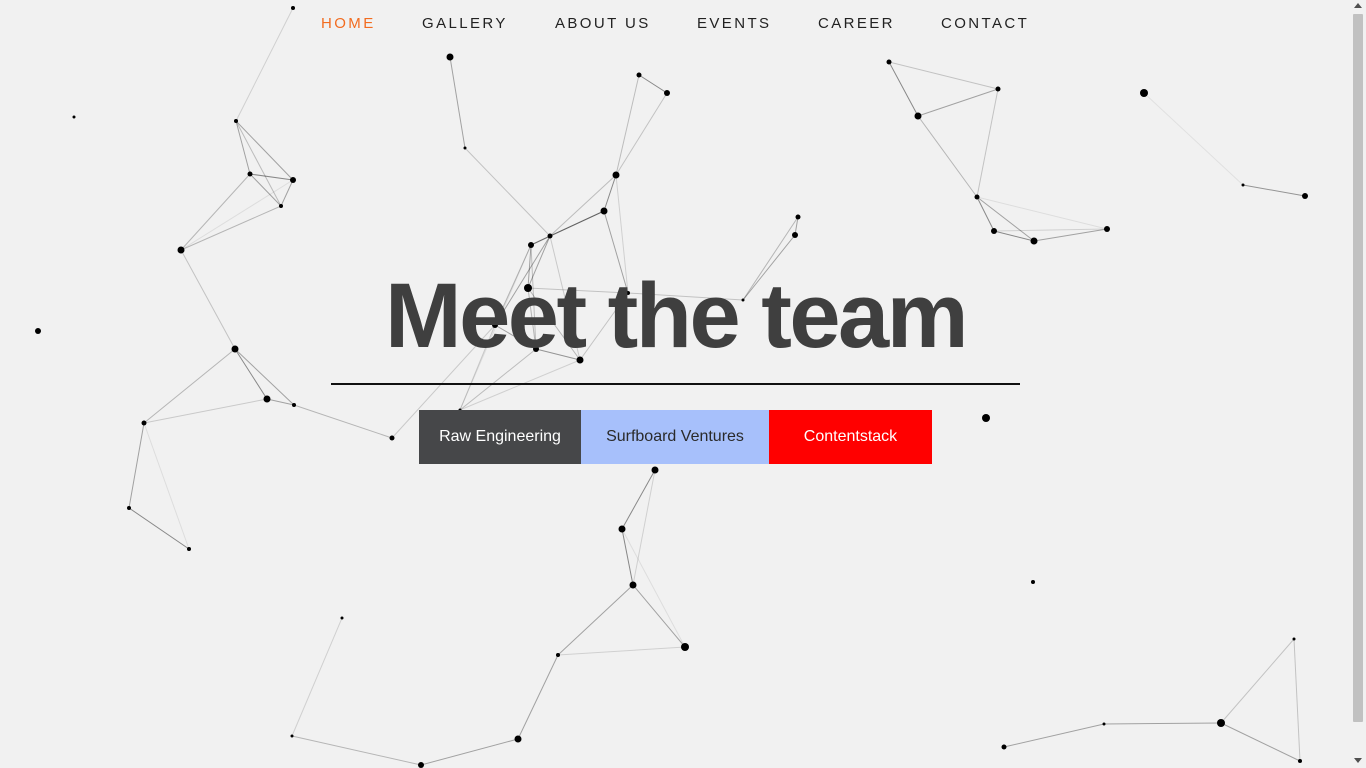  Describe the element at coordinates (850, 437) in the screenshot. I see `contentstack-button: Contentstack` at that location.